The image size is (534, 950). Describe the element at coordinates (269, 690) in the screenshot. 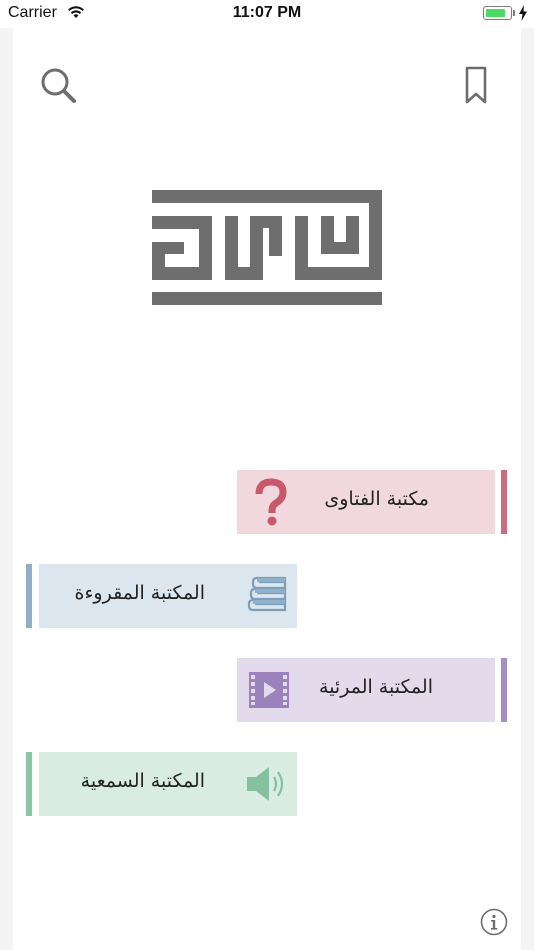

I see `video-film-icon` at that location.